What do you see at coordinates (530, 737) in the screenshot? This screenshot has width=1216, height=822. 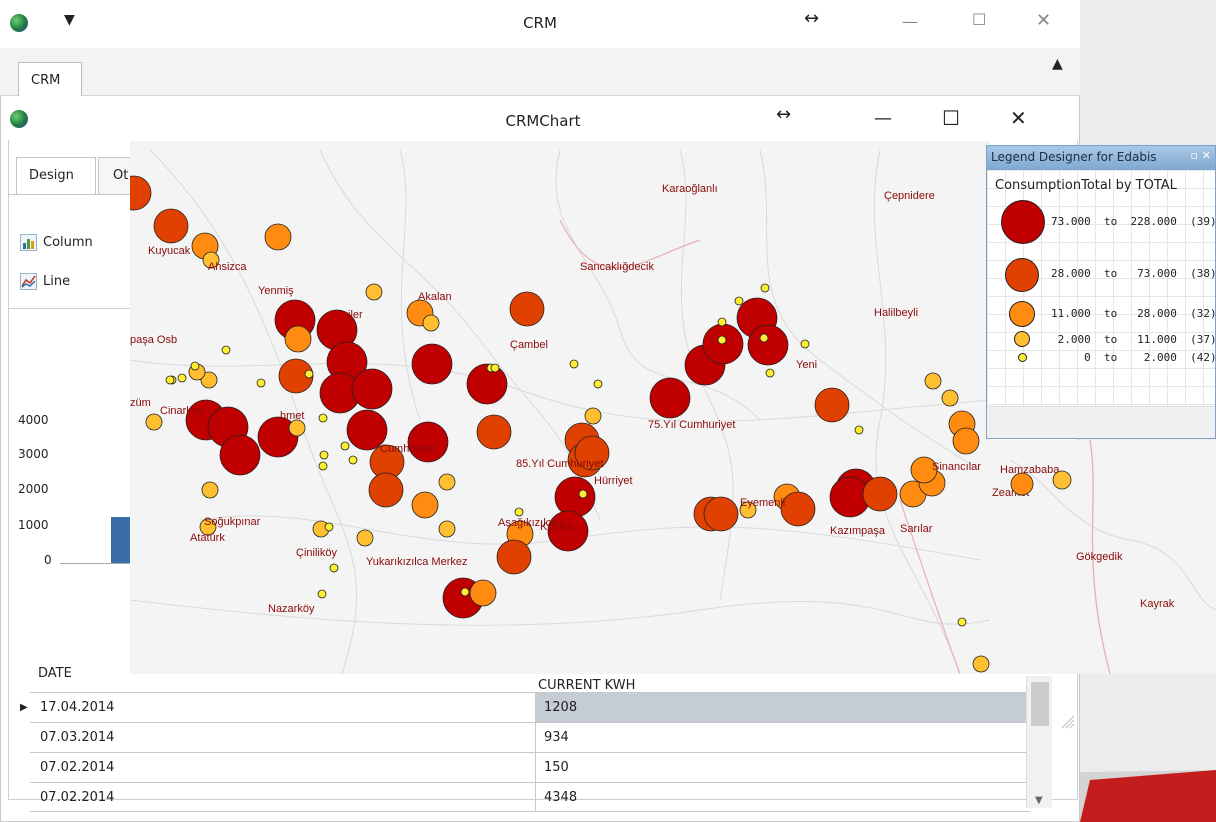 I see `table-row: 07.03.2014 934` at bounding box center [530, 737].